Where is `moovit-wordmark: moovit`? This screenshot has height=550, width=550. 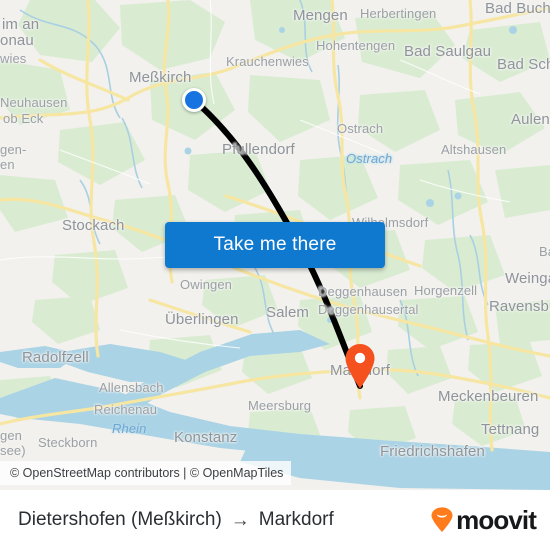 moovit-wordmark: moovit is located at coordinates (496, 520).